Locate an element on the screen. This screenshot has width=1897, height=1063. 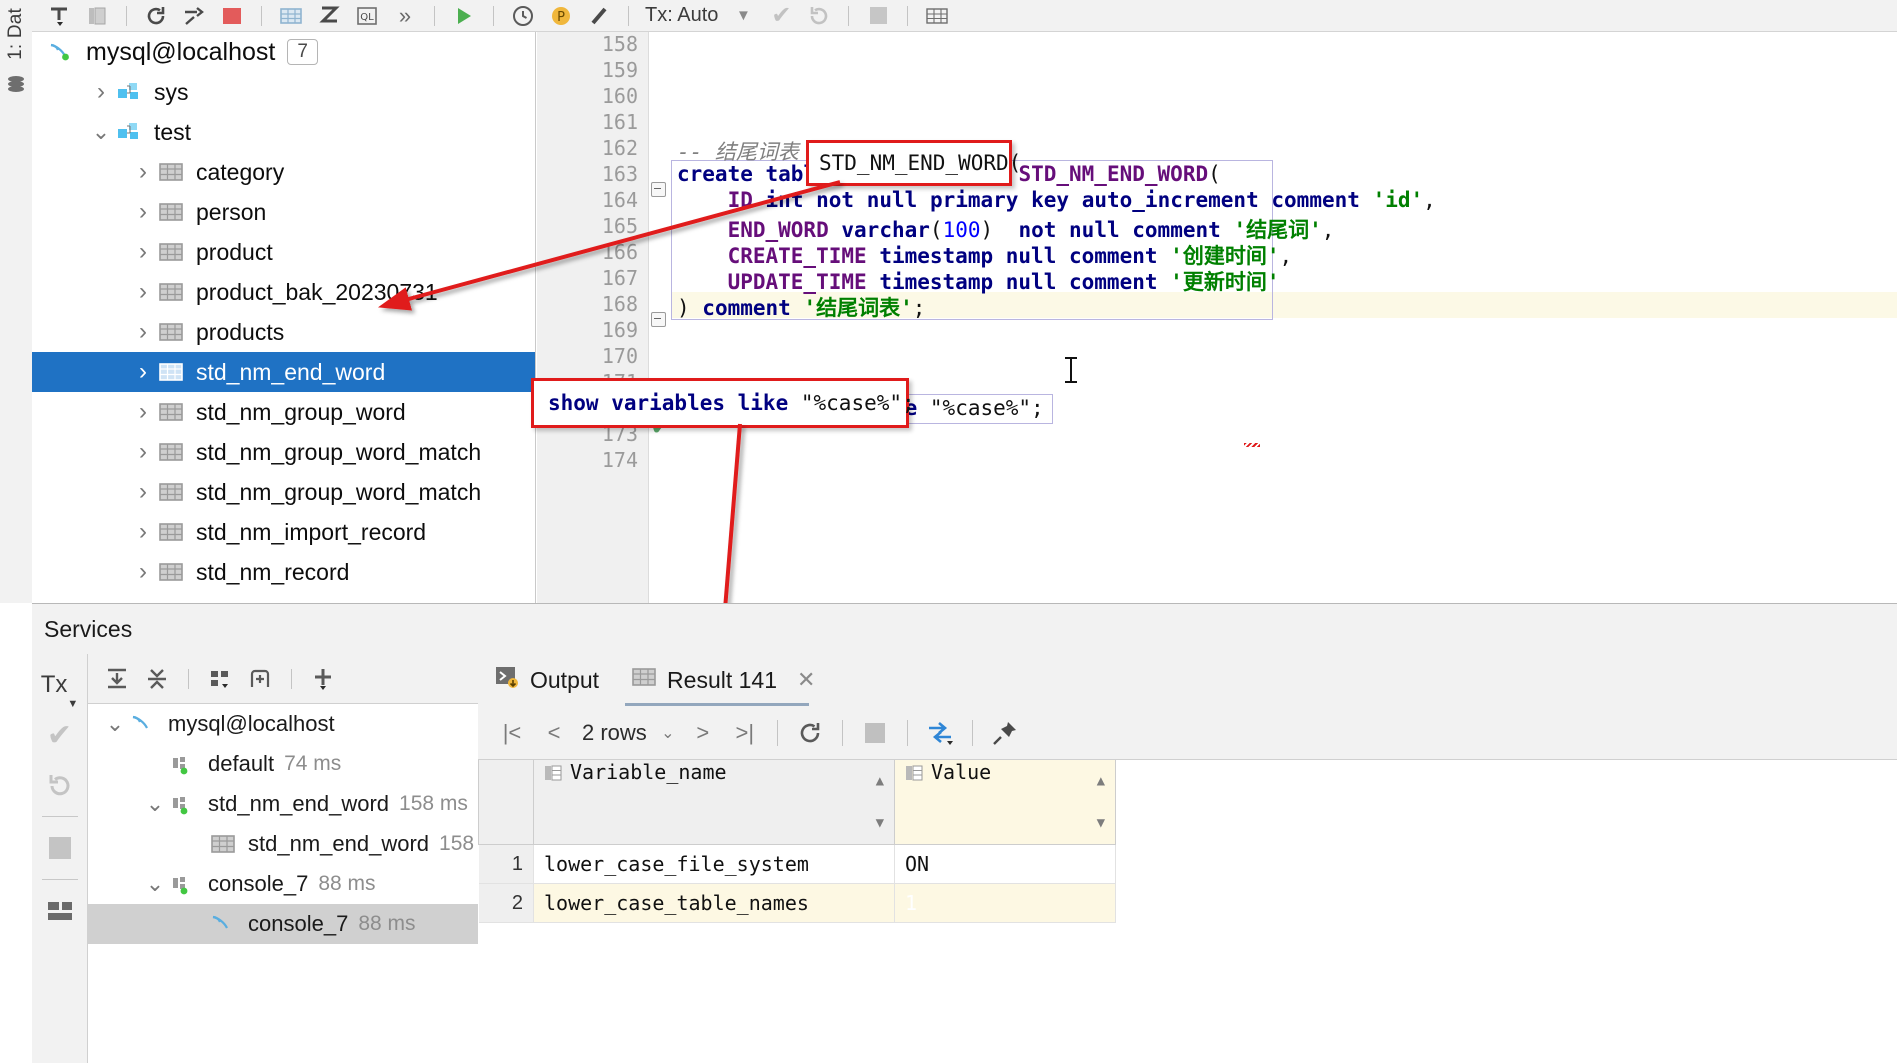
edit-icon is located at coordinates (599, 16).